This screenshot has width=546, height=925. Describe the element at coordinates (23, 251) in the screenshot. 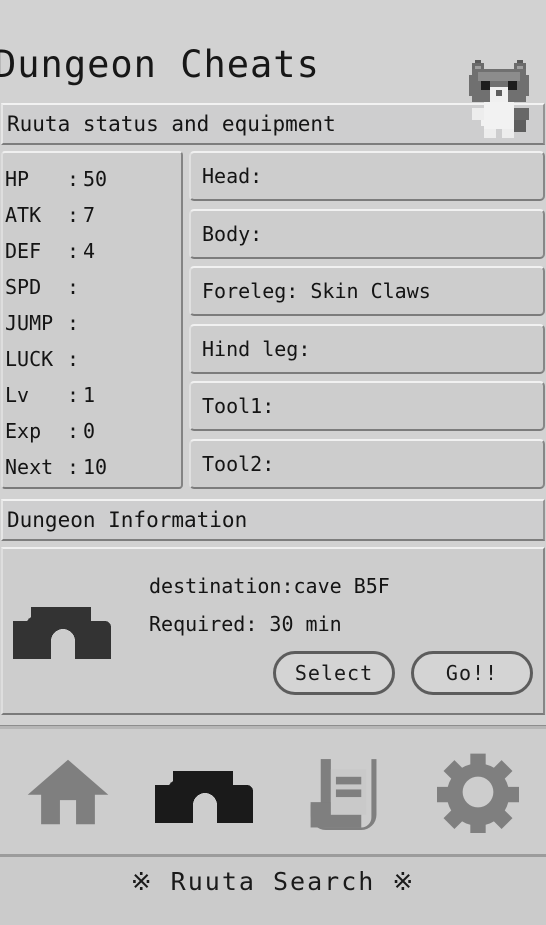

I see `stat-label-def: DEF` at that location.